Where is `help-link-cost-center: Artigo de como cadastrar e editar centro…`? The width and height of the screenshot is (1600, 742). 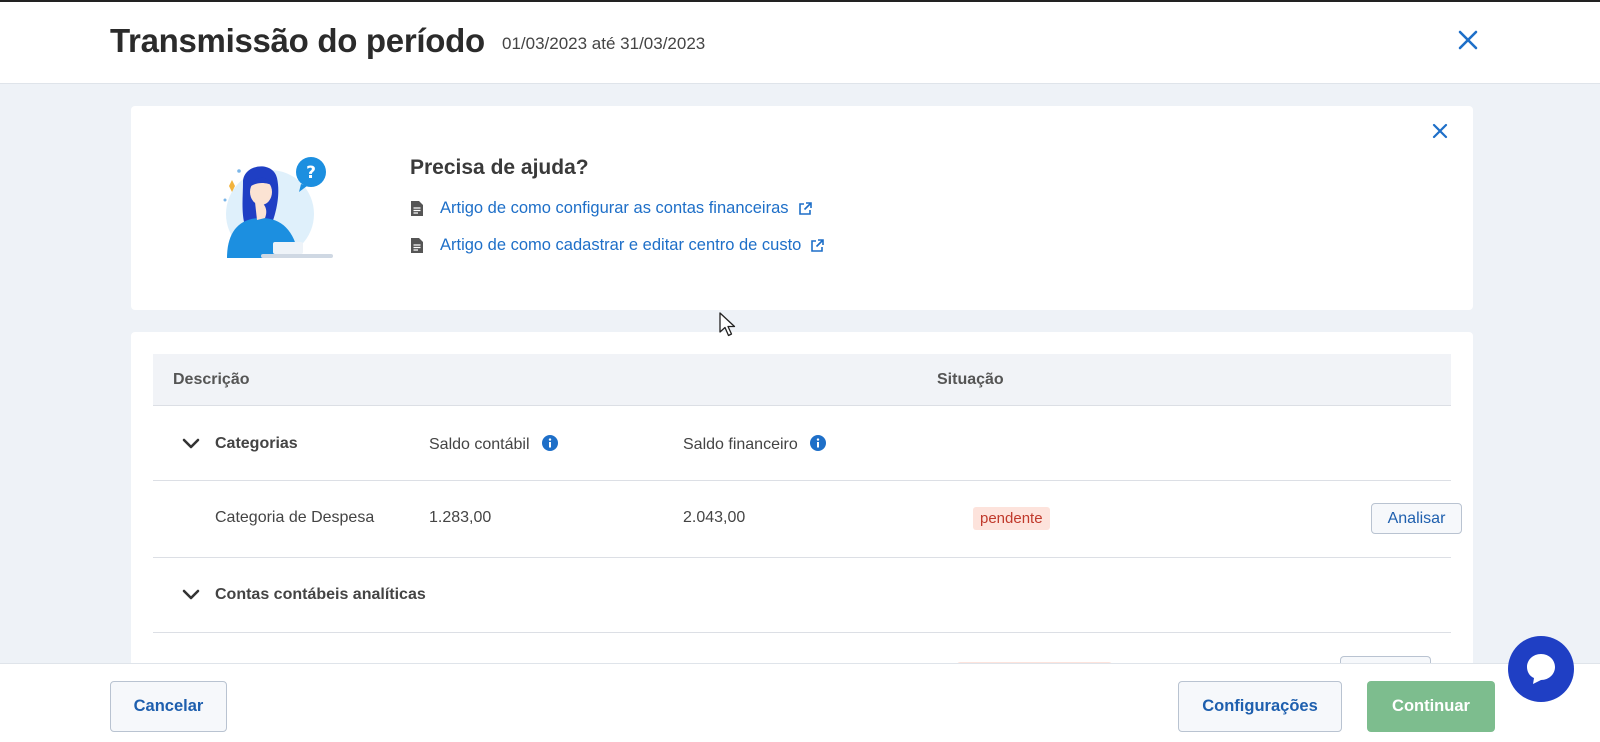 help-link-cost-center: Artigo de como cadastrar e editar centro… is located at coordinates (617, 245).